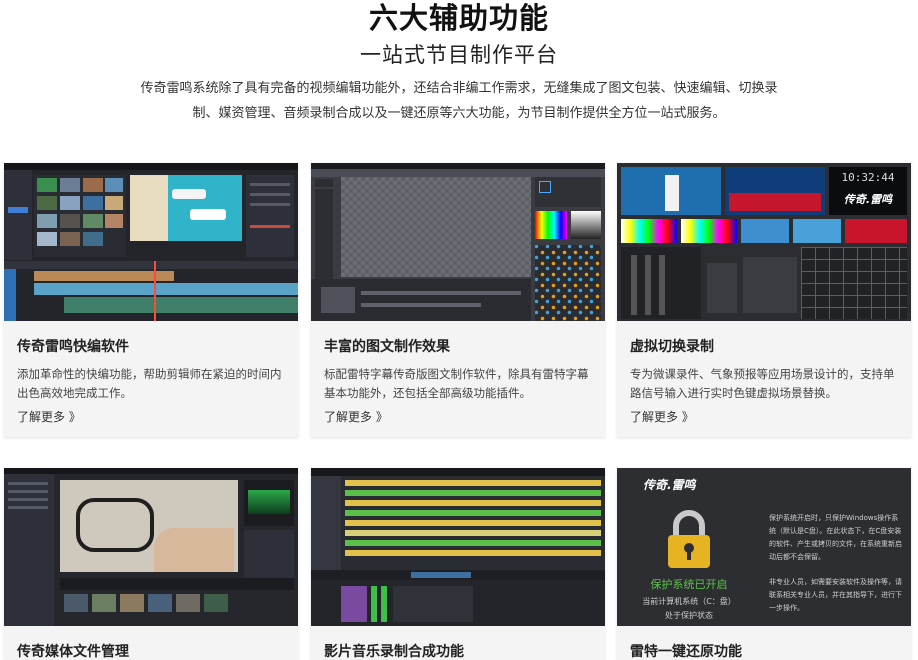 The image size is (918, 660). What do you see at coordinates (394, 652) in the screenshot?
I see `card-title: 影片音乐录制合成功能` at bounding box center [394, 652].